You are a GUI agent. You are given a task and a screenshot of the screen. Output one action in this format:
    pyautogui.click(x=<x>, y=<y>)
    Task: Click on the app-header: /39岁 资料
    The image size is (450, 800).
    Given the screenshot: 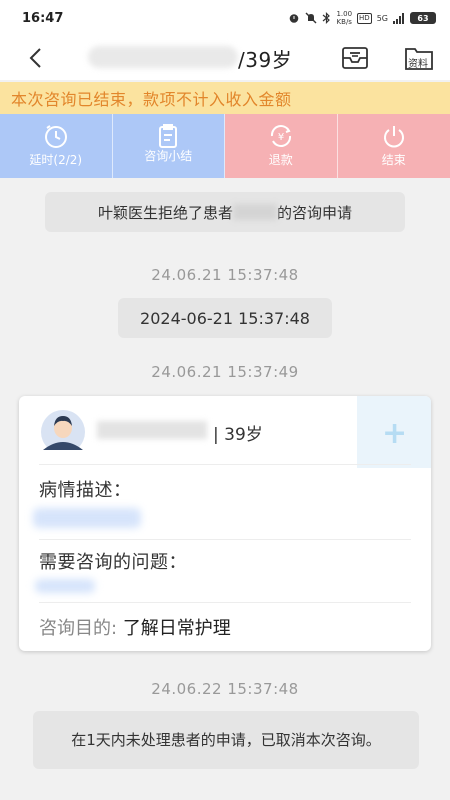 What is the action you would take?
    pyautogui.click(x=225, y=58)
    